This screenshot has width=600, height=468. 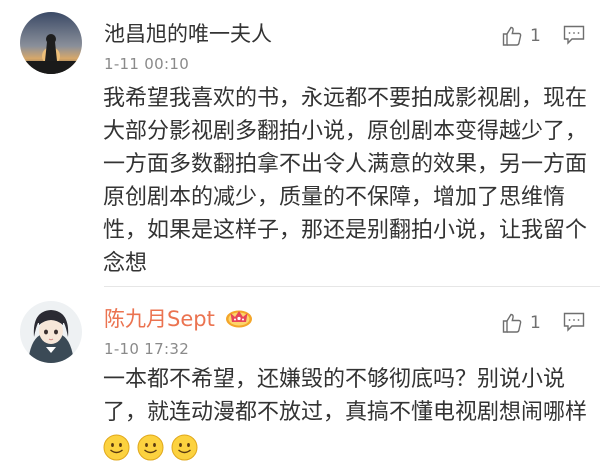 What do you see at coordinates (147, 349) in the screenshot?
I see `timestamp: 1-10 17:32` at bounding box center [147, 349].